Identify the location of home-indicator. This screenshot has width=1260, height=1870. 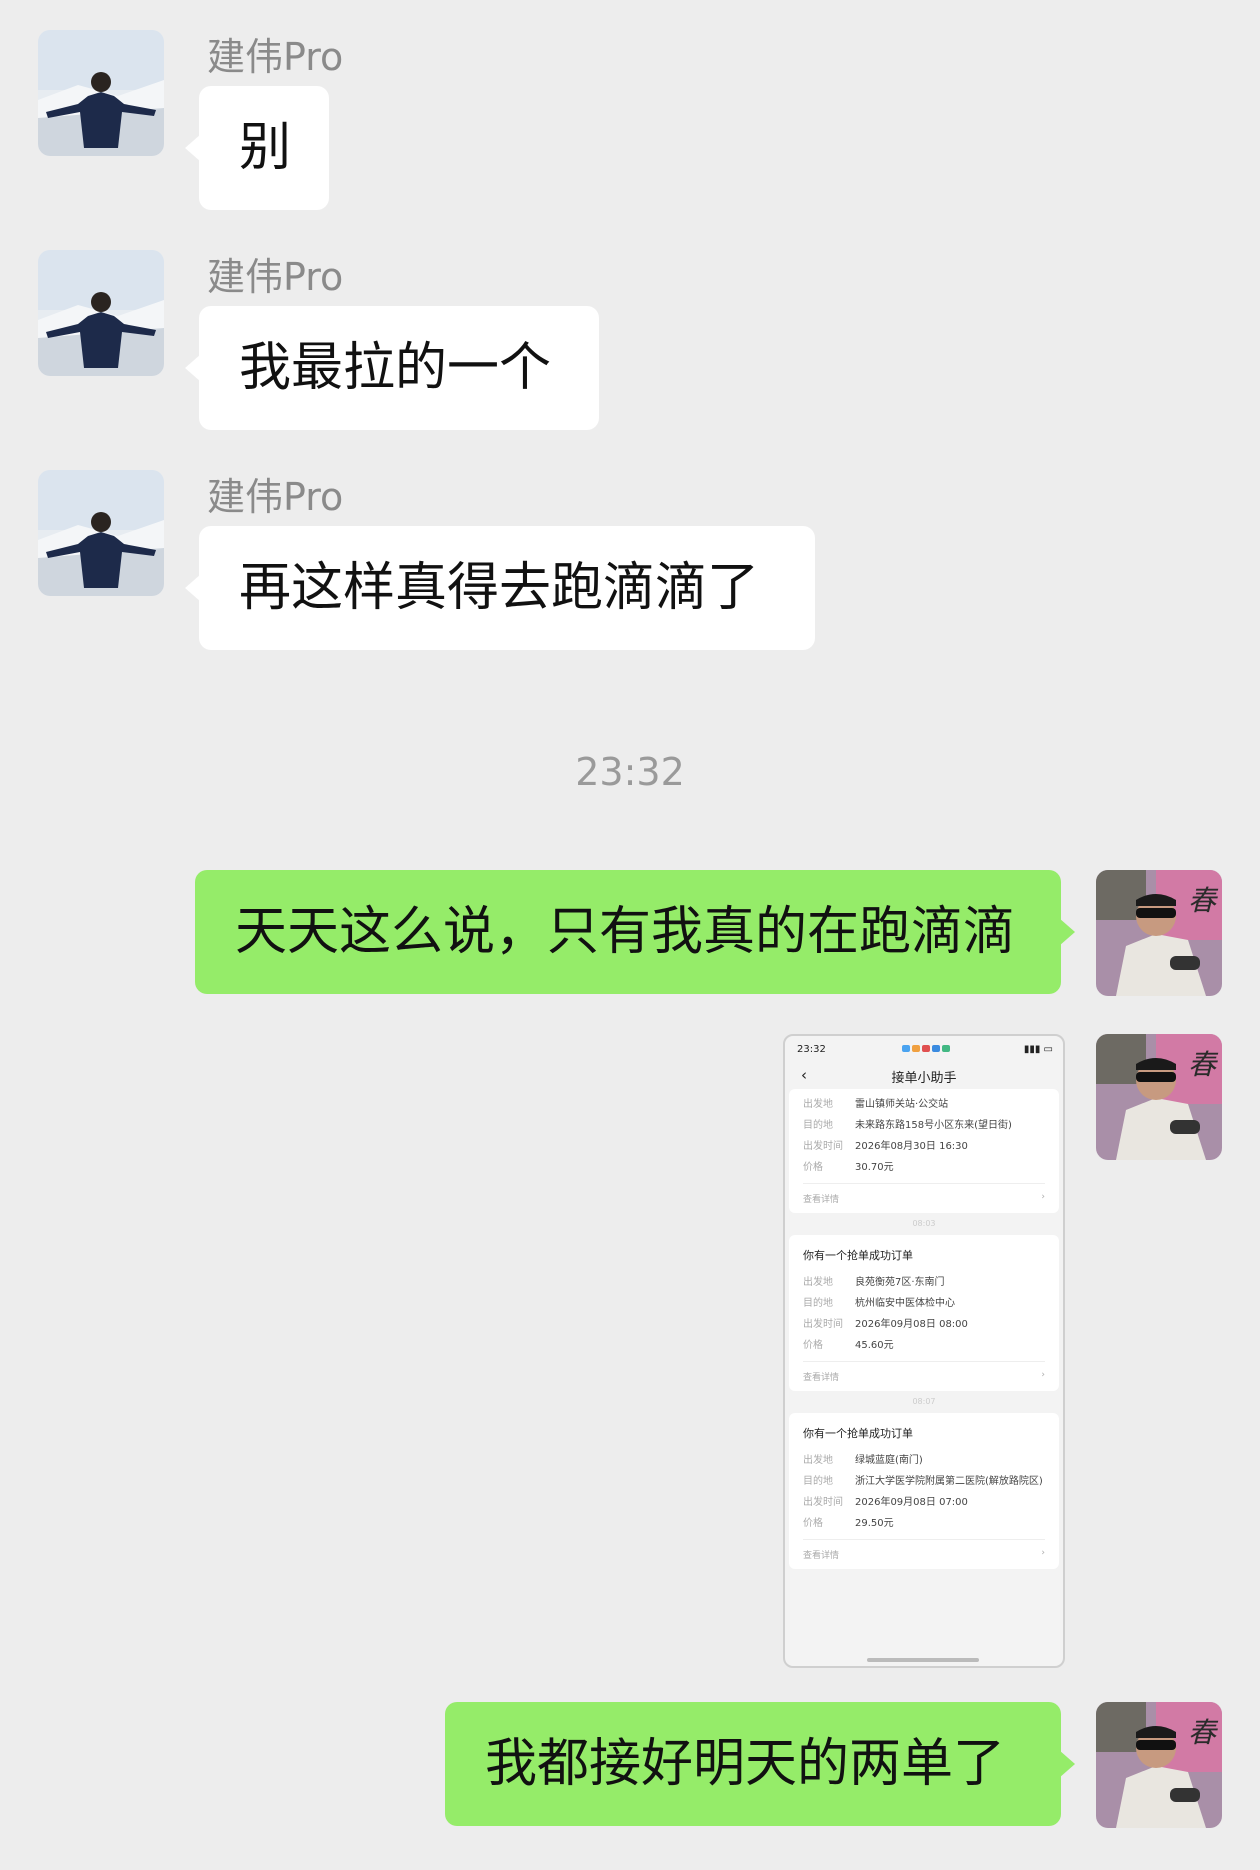
(923, 1660).